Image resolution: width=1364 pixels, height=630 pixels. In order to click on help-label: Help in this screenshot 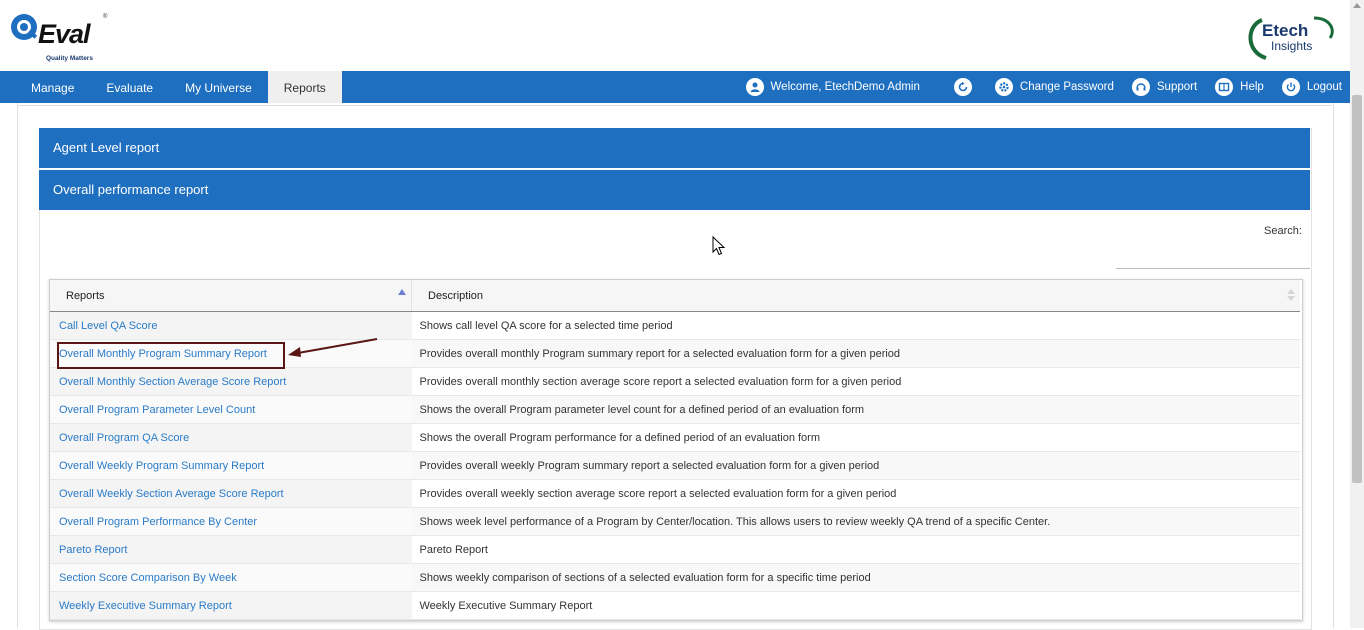, I will do `click(1252, 87)`.